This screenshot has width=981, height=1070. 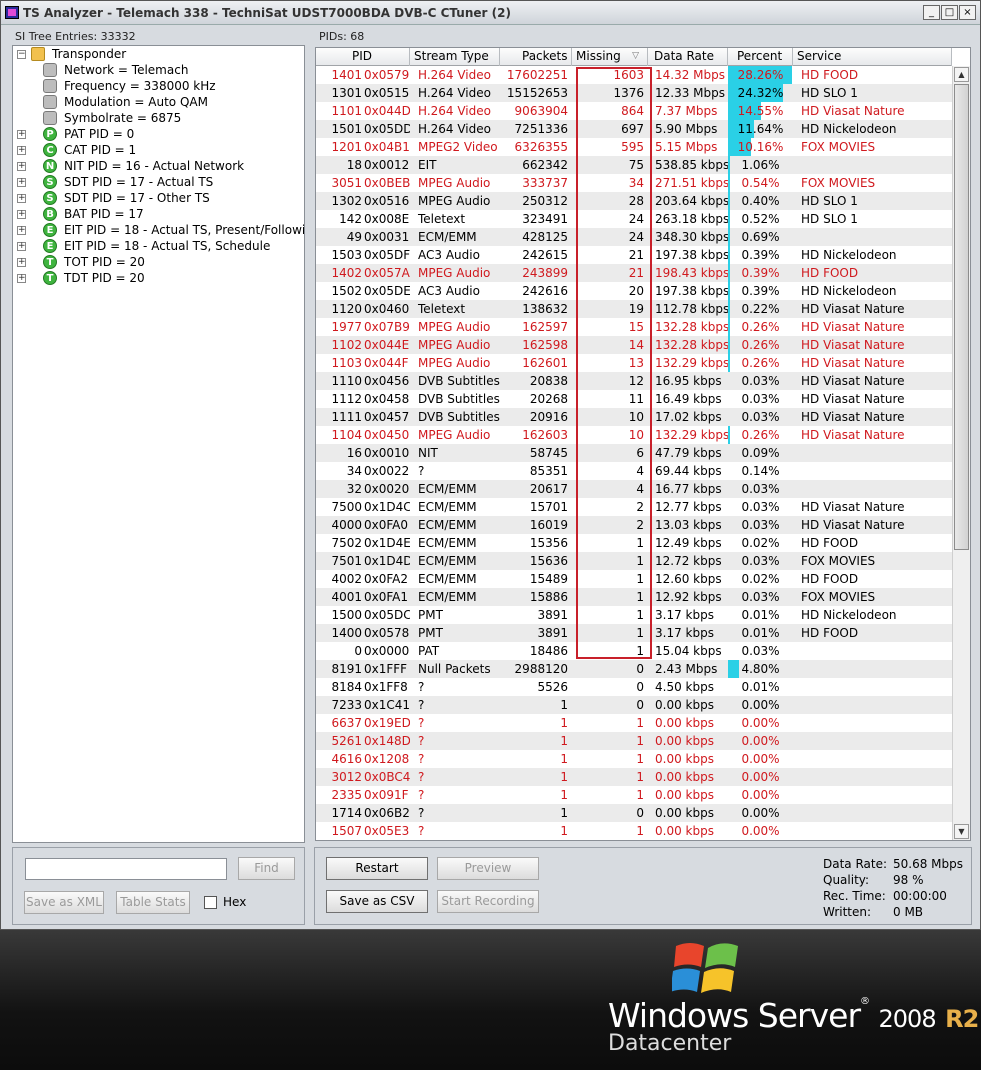 I want to click on hex-checkbox, so click(x=210, y=902).